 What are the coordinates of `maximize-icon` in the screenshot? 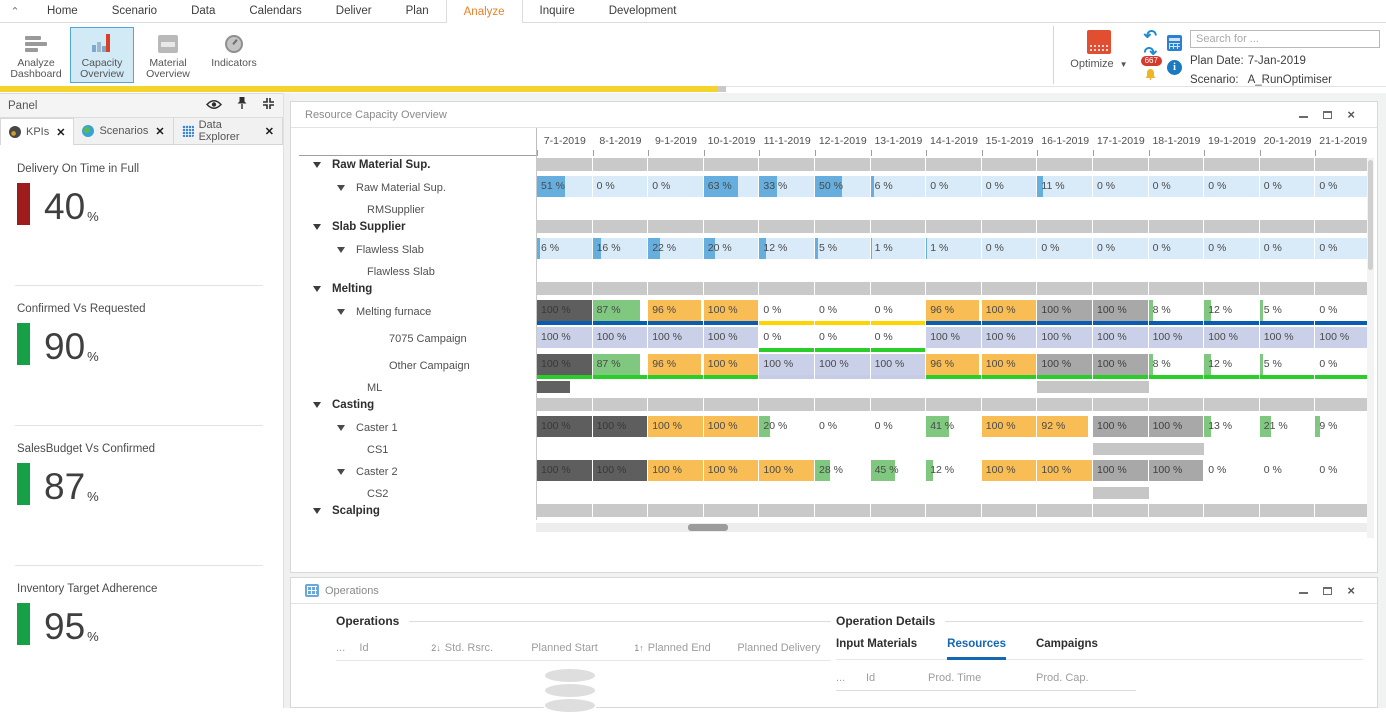 It's located at (1328, 590).